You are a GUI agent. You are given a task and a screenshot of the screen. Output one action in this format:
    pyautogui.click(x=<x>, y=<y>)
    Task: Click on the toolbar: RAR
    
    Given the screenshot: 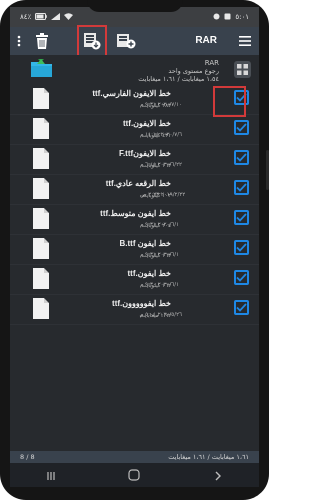 What is the action you would take?
    pyautogui.click(x=134, y=41)
    